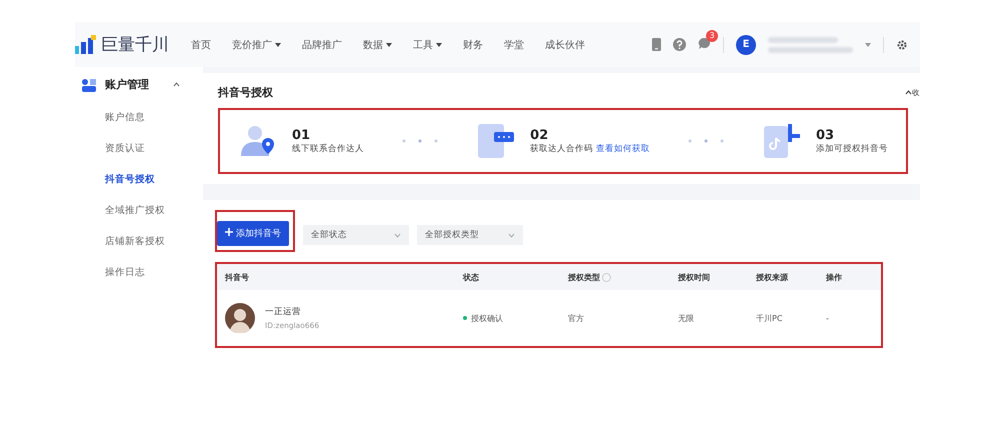 This screenshot has width=986, height=440. What do you see at coordinates (356, 235) in the screenshot?
I see `filter-dropdown: 全部状态` at bounding box center [356, 235].